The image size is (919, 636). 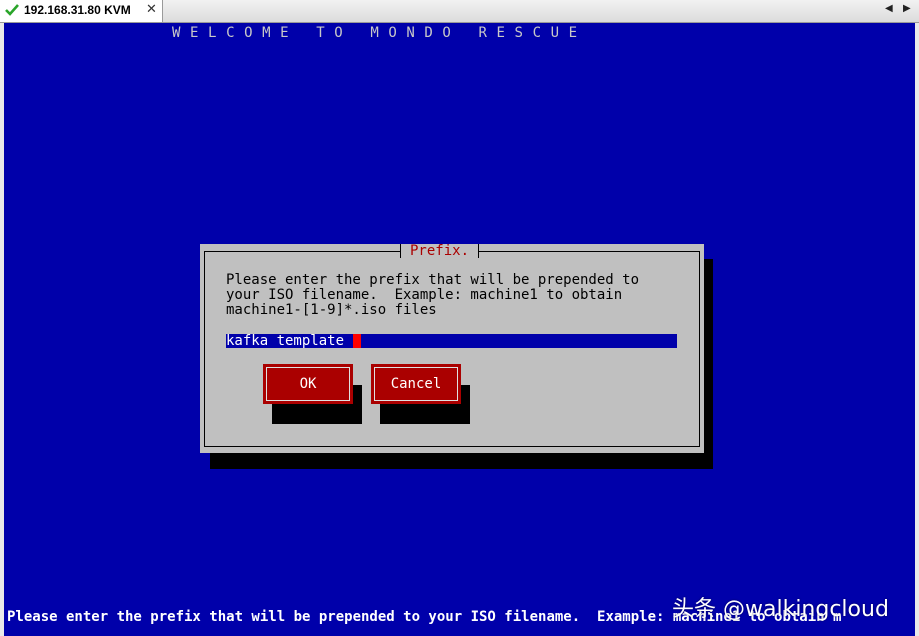 I want to click on close-icon: ✕, so click(x=151, y=9).